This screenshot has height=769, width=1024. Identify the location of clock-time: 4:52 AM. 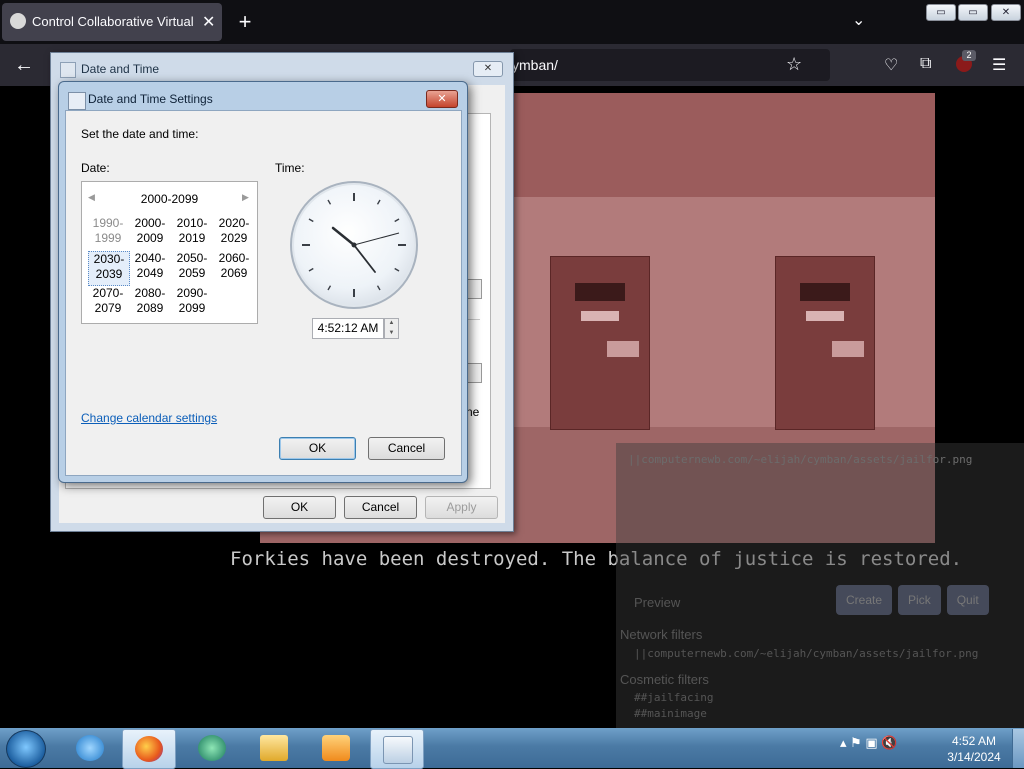
(974, 741).